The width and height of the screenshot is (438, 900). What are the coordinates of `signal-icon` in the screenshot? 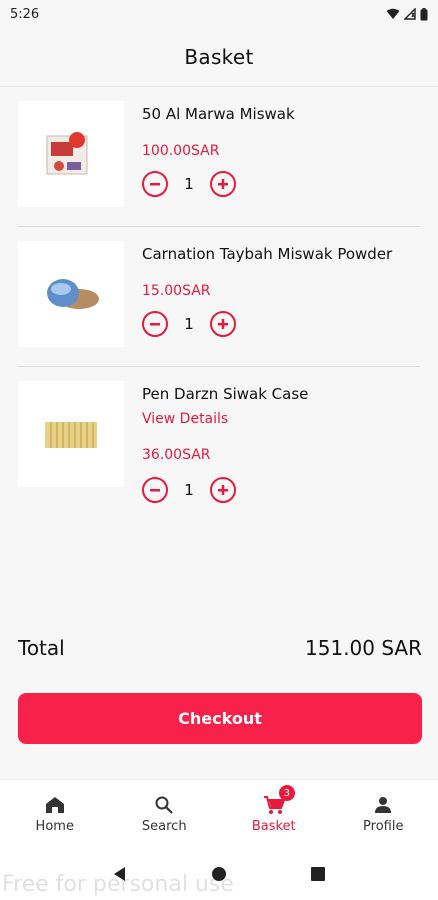 It's located at (410, 14).